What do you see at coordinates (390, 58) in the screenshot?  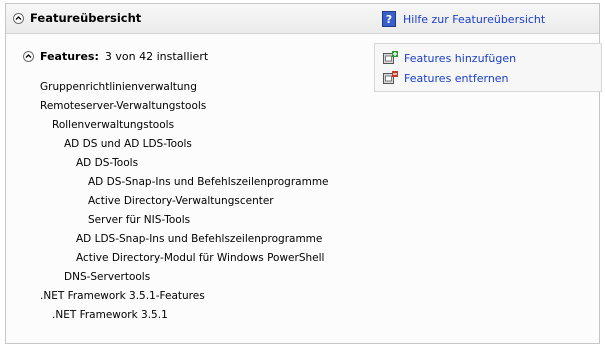 I see `add-feature-icon` at bounding box center [390, 58].